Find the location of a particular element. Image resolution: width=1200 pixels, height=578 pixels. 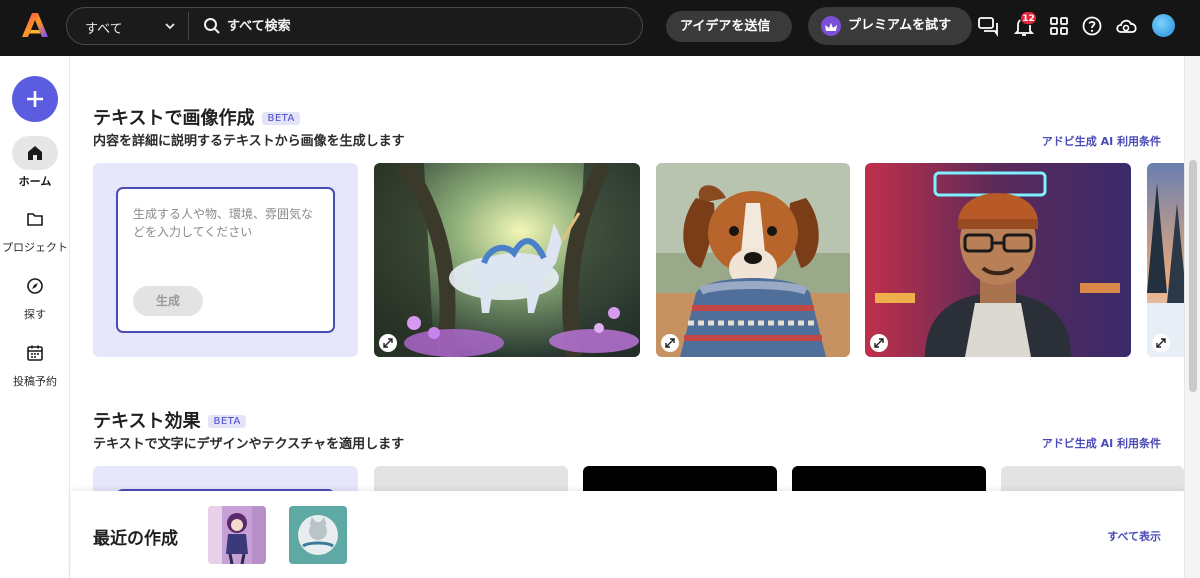

sample-image-dog is located at coordinates (753, 260).